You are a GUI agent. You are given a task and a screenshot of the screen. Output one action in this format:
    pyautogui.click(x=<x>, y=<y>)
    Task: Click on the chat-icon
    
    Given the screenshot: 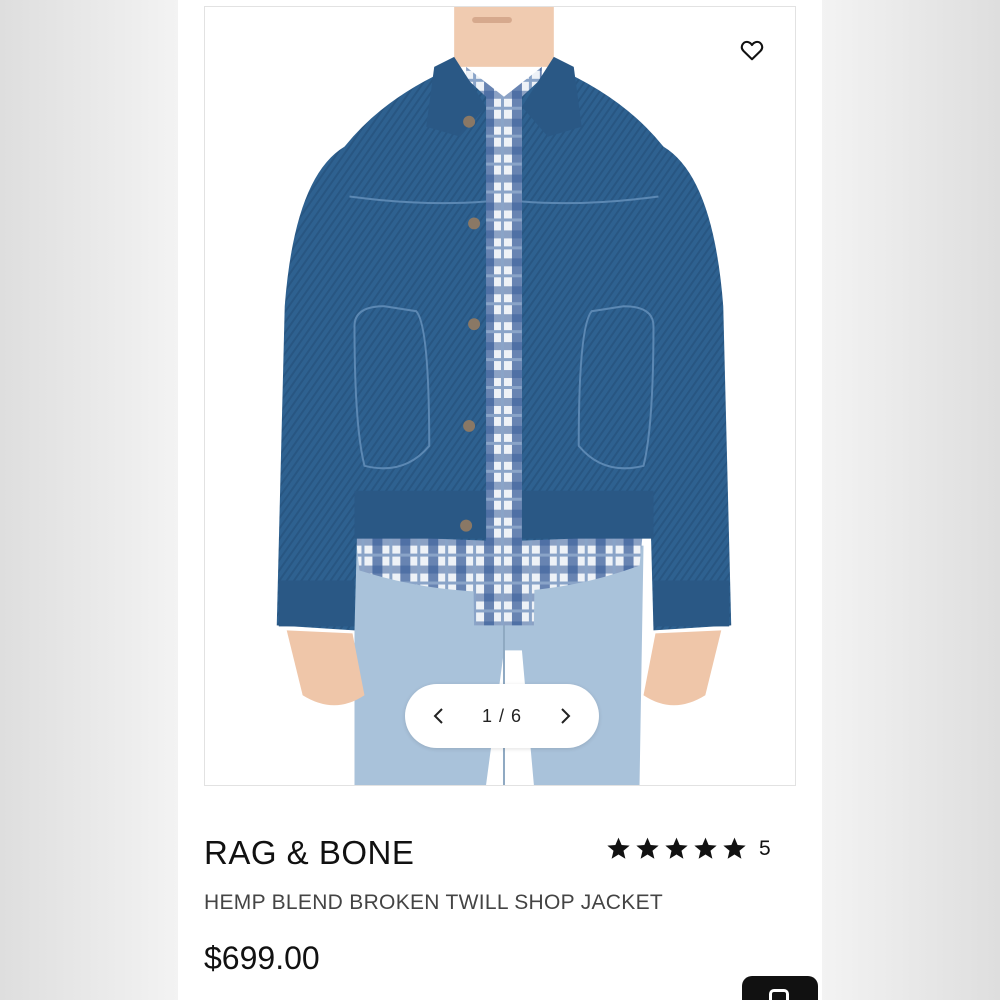 What is the action you would take?
    pyautogui.click(x=779, y=994)
    